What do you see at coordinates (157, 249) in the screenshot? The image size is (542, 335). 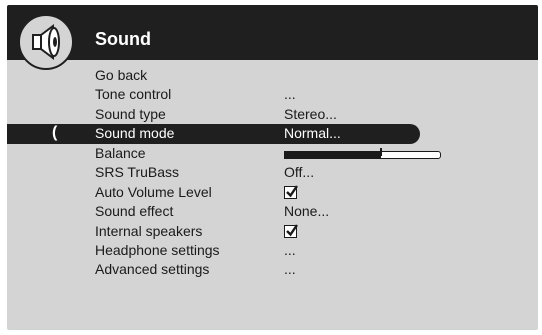 I see `menu-item-label: Headphone settings` at bounding box center [157, 249].